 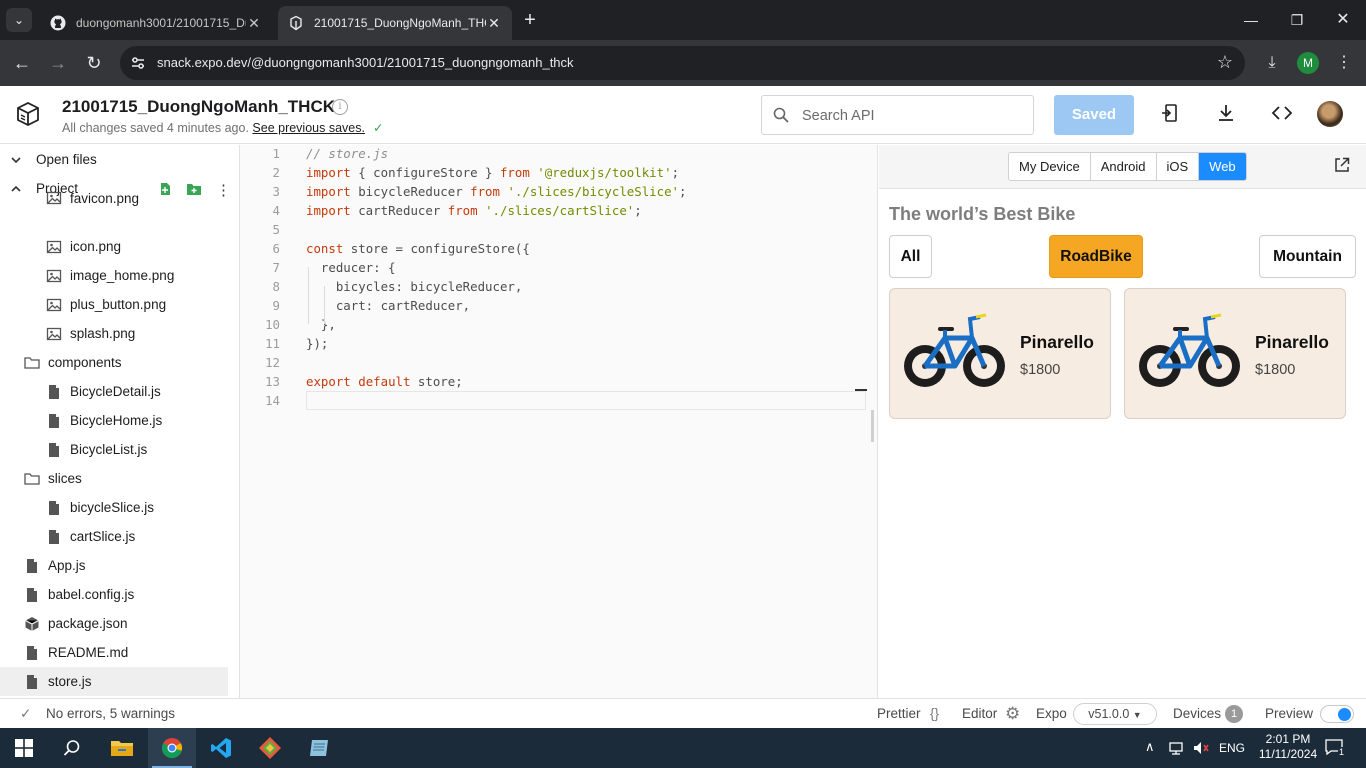 I want to click on file-name: plus_button.png, so click(x=118, y=304).